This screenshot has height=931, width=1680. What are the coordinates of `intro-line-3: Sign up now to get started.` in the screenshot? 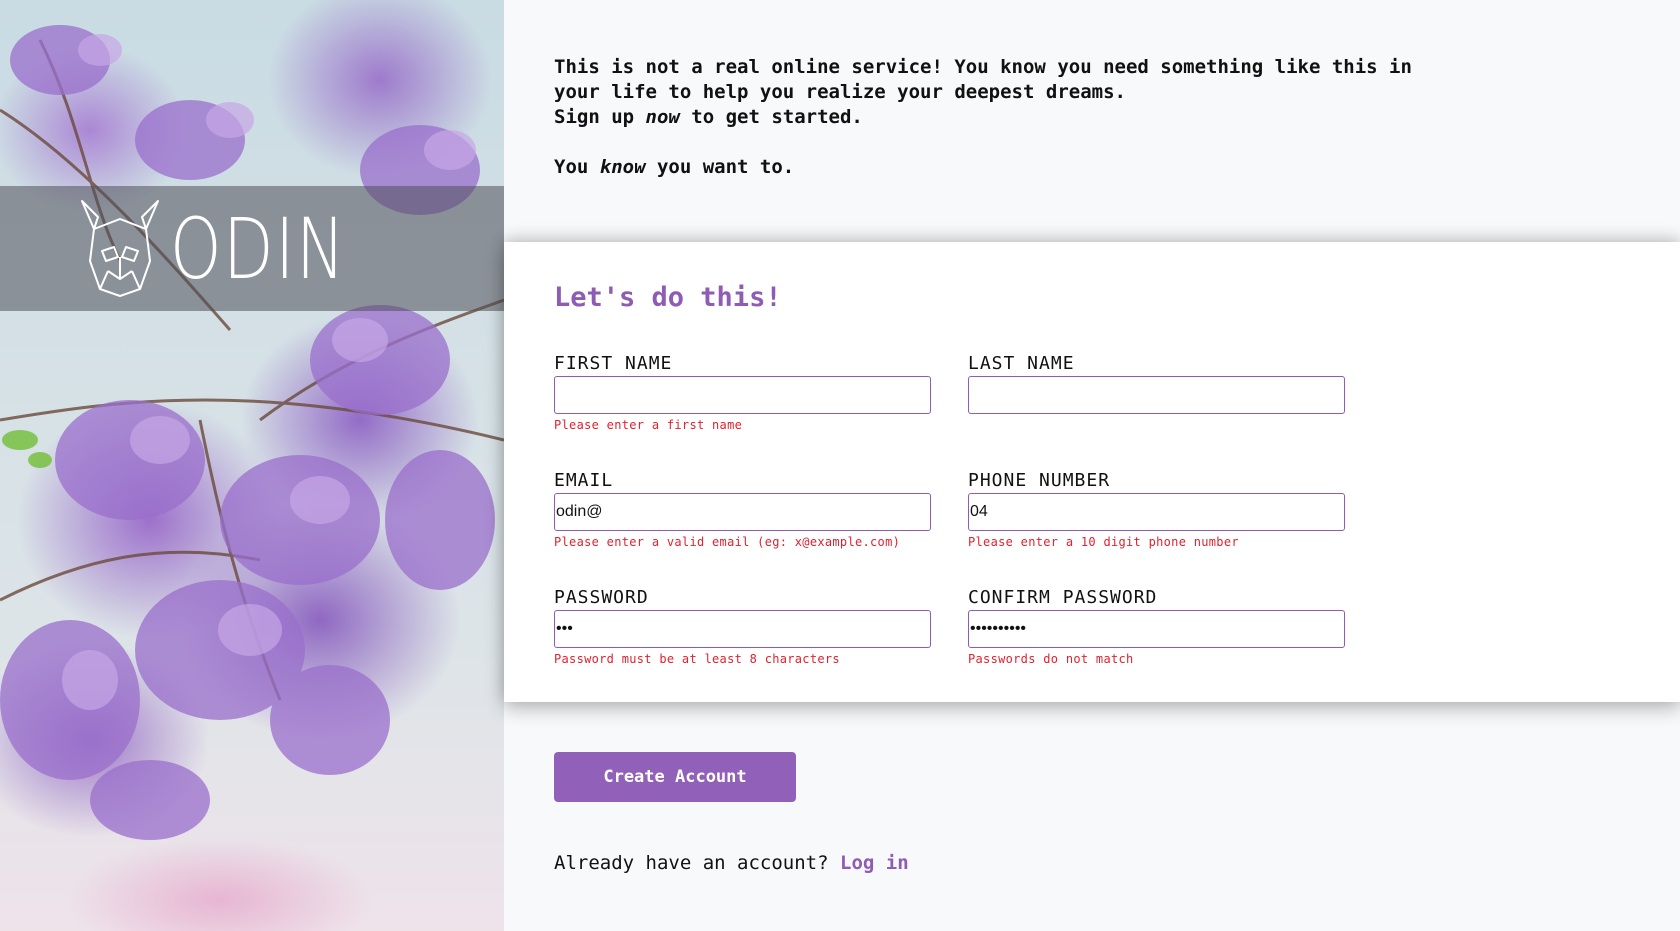 It's located at (1004, 117).